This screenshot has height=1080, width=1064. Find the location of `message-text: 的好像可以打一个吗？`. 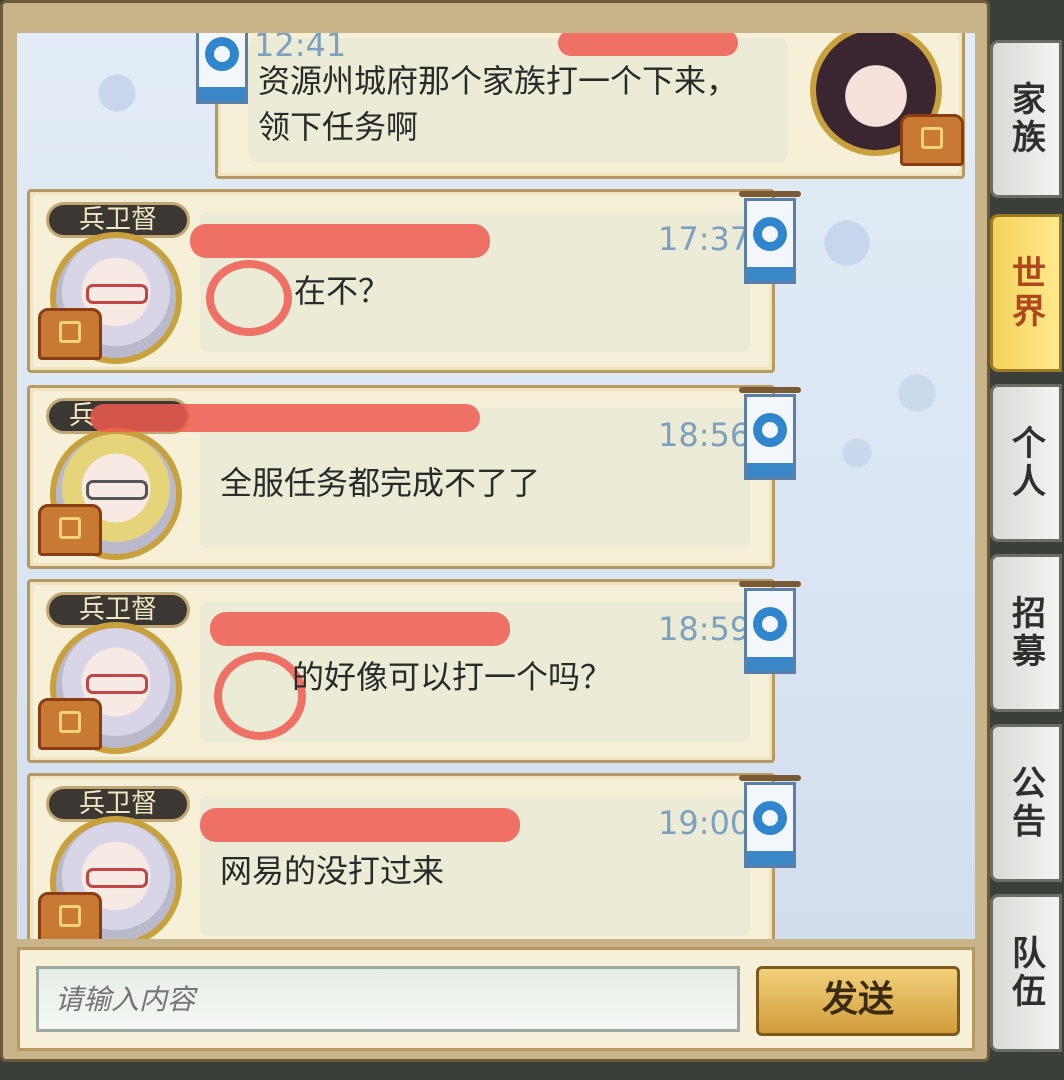

message-text: 的好像可以打一个吗？ is located at coordinates (452, 677).